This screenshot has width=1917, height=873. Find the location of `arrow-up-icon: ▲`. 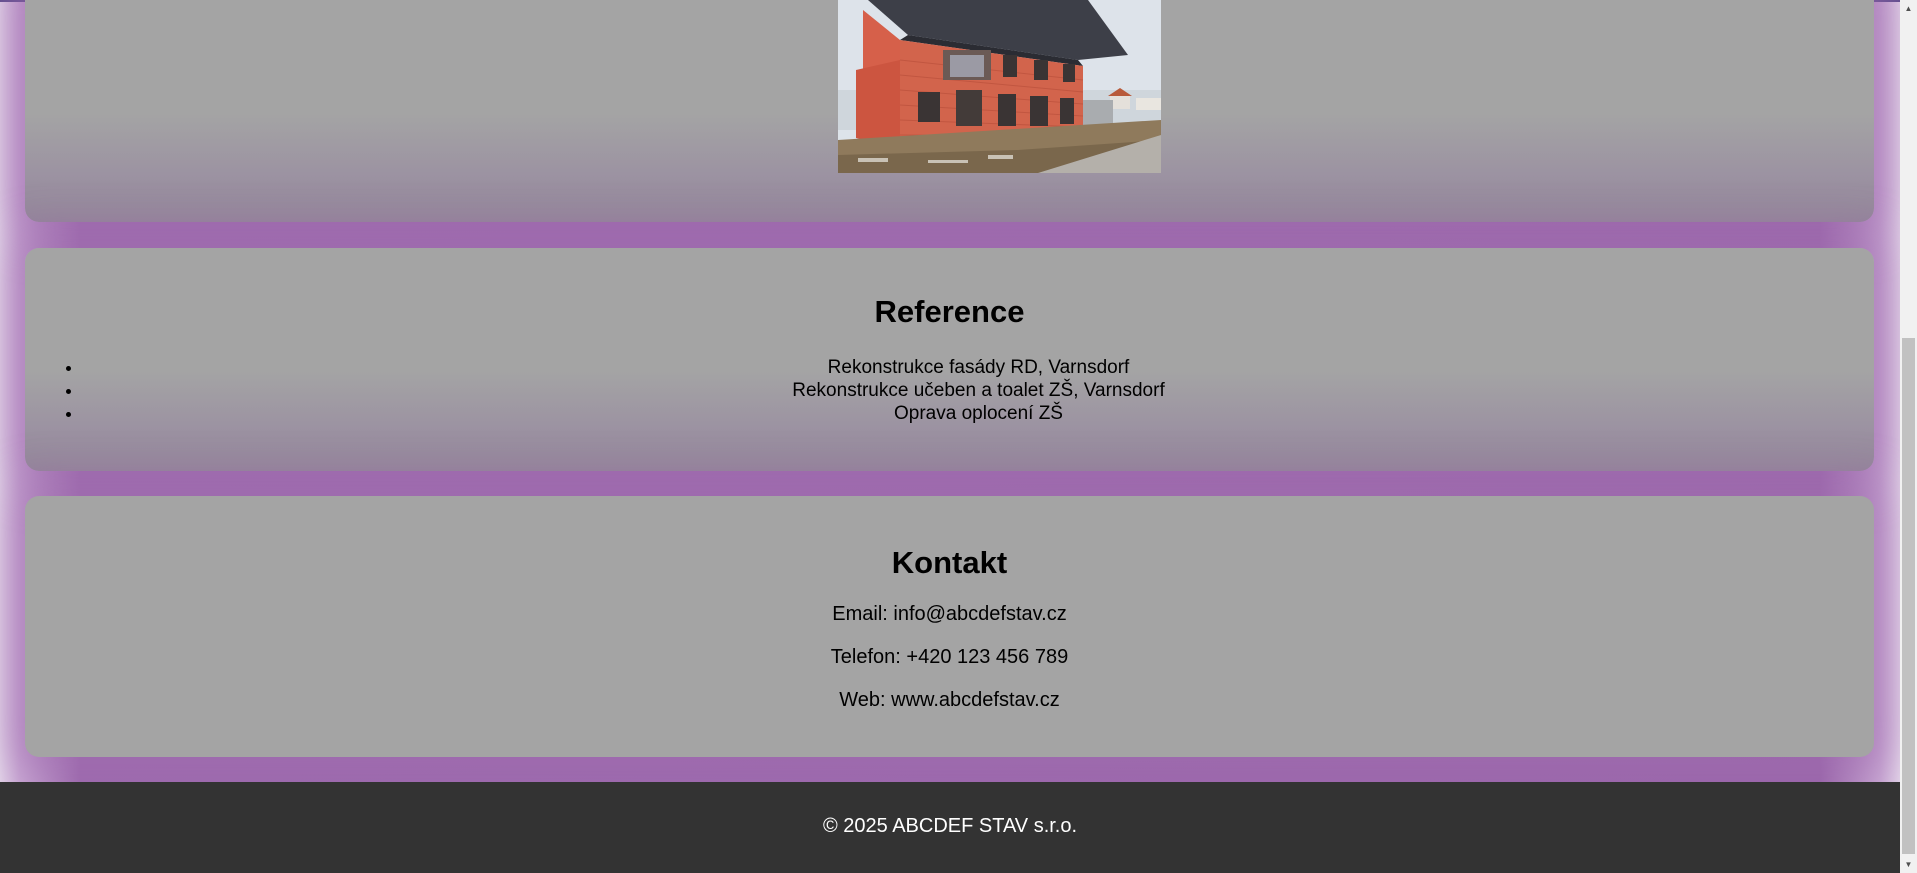

arrow-up-icon: ▲ is located at coordinates (1908, 8).